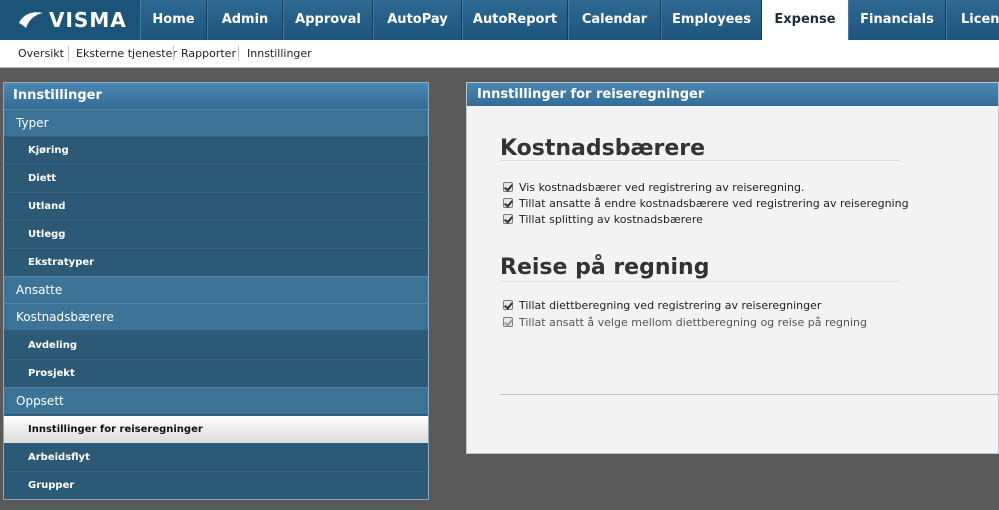  I want to click on checkbox-tillat-splitting: Tillat splitting av kostnadsbærere, so click(603, 219).